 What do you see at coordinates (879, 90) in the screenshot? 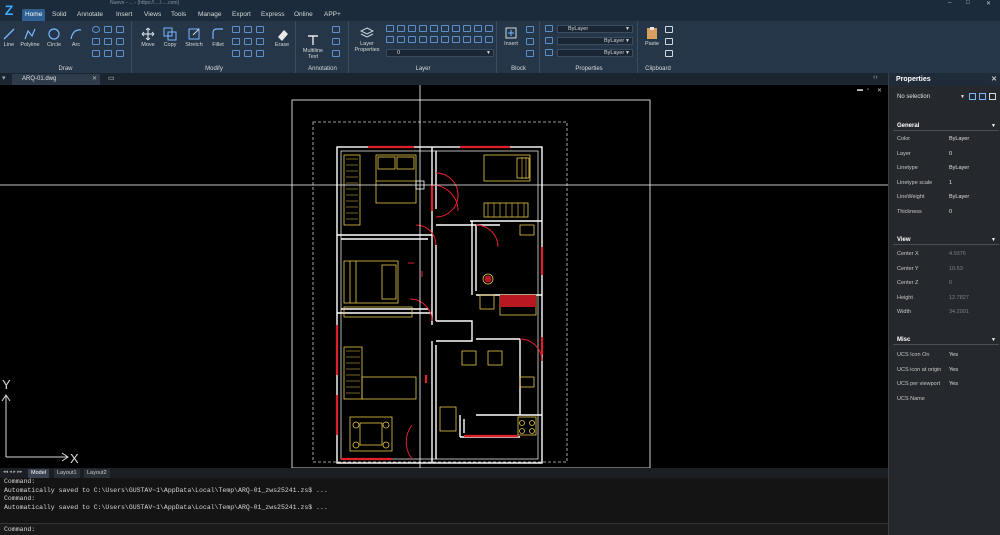
I see `viewport-close-icon: ✕` at bounding box center [879, 90].